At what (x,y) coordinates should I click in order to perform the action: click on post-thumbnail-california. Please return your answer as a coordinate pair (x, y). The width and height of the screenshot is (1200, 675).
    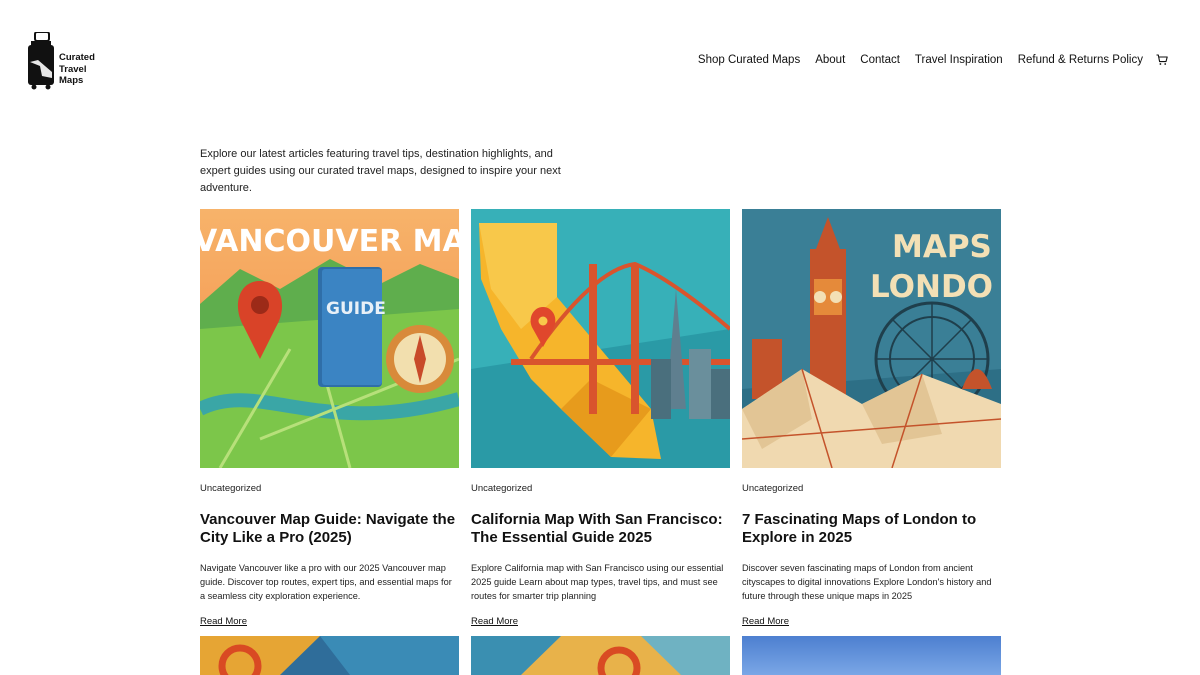
    Looking at the image, I should click on (600, 338).